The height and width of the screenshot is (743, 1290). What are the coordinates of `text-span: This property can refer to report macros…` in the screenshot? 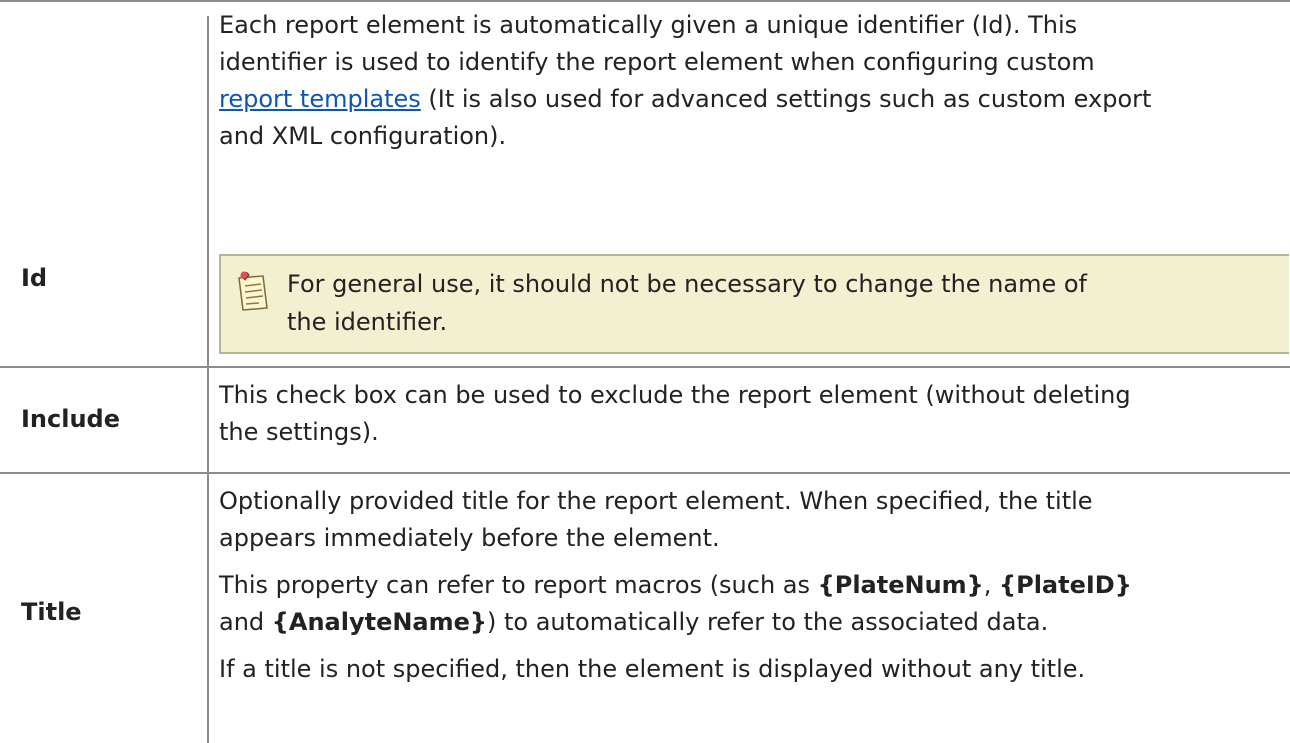 It's located at (518, 585).